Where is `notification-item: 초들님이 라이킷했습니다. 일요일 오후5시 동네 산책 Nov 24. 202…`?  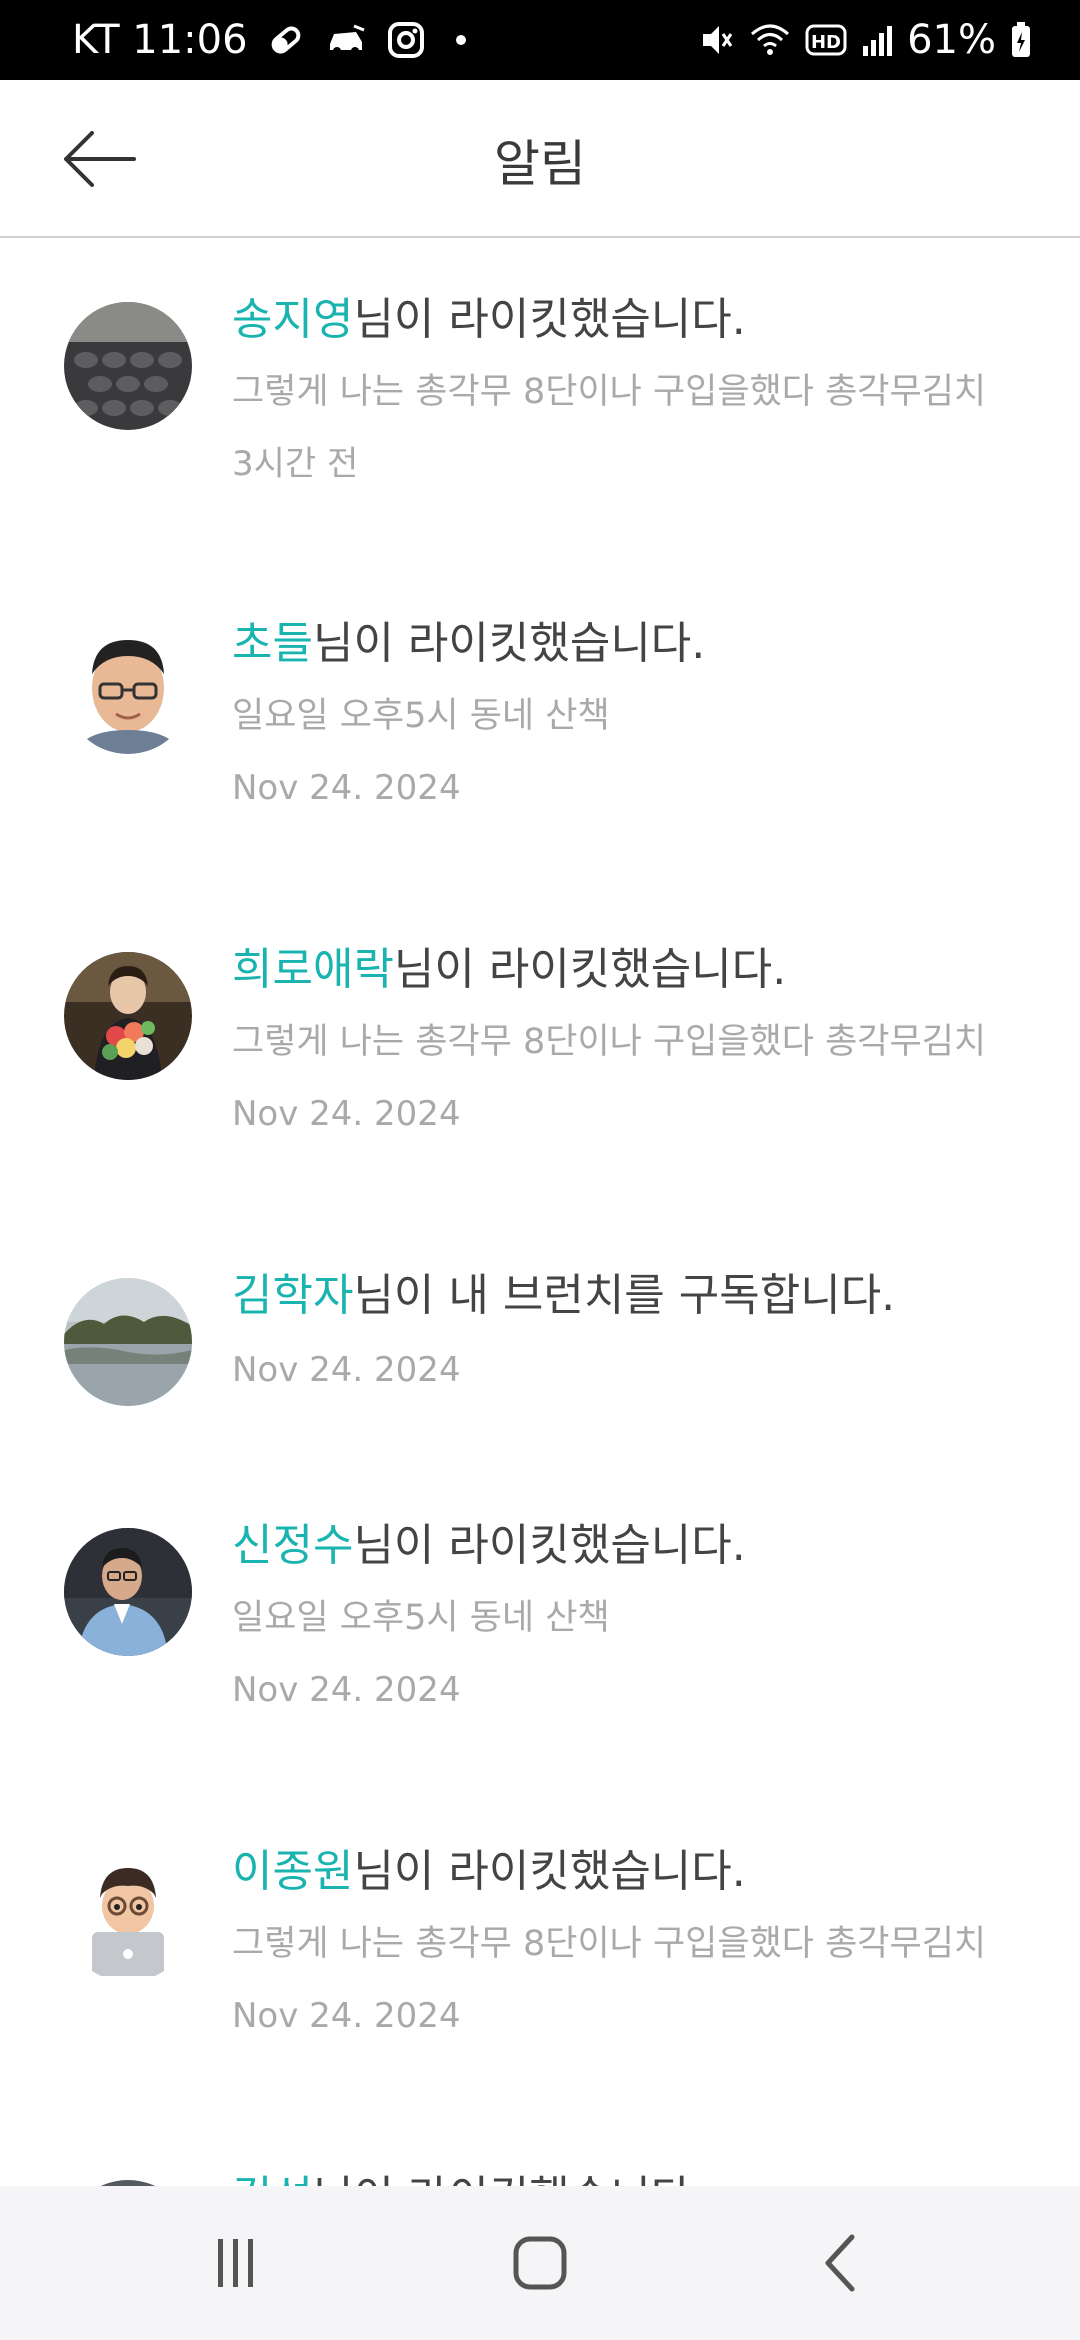 notification-item: 초들님이 라이킷했습니다. 일요일 오후5시 동네 산책 Nov 24. 202… is located at coordinates (540, 762).